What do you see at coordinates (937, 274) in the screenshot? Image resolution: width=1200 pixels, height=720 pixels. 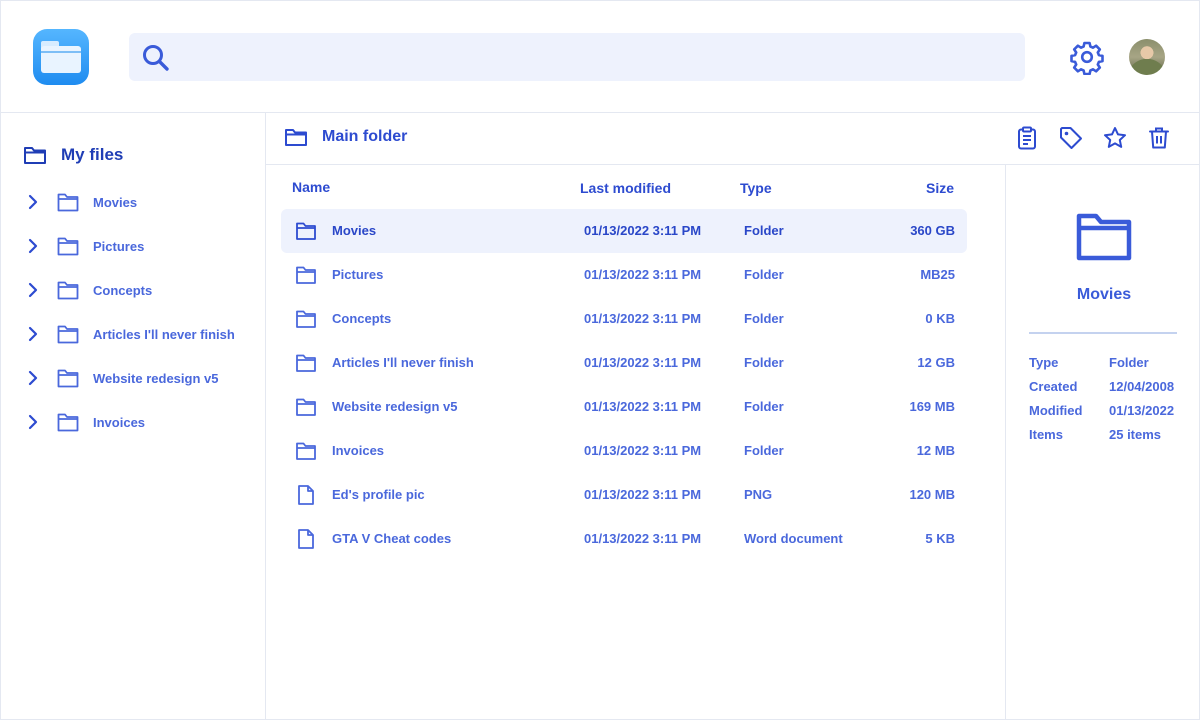 I see `file-size: MB25` at bounding box center [937, 274].